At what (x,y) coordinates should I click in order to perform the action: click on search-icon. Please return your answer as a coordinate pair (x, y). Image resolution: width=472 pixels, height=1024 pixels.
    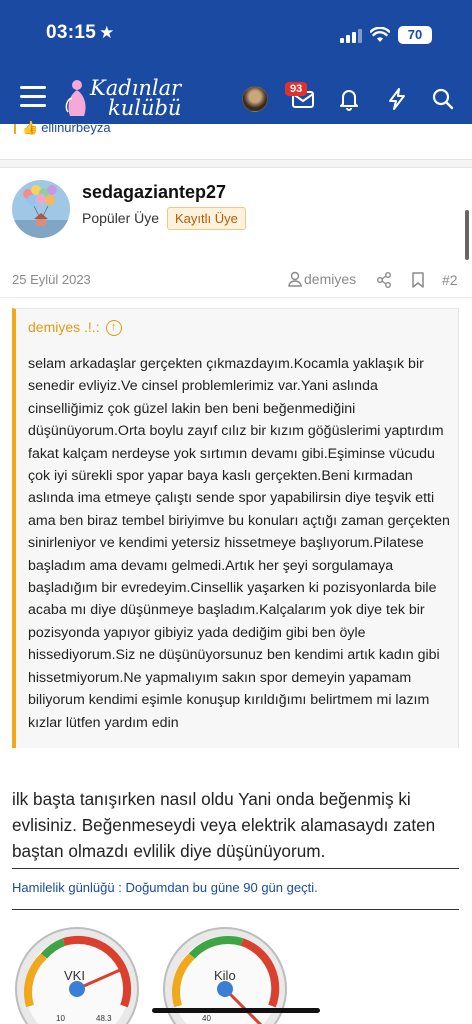
    Looking at the image, I should click on (443, 99).